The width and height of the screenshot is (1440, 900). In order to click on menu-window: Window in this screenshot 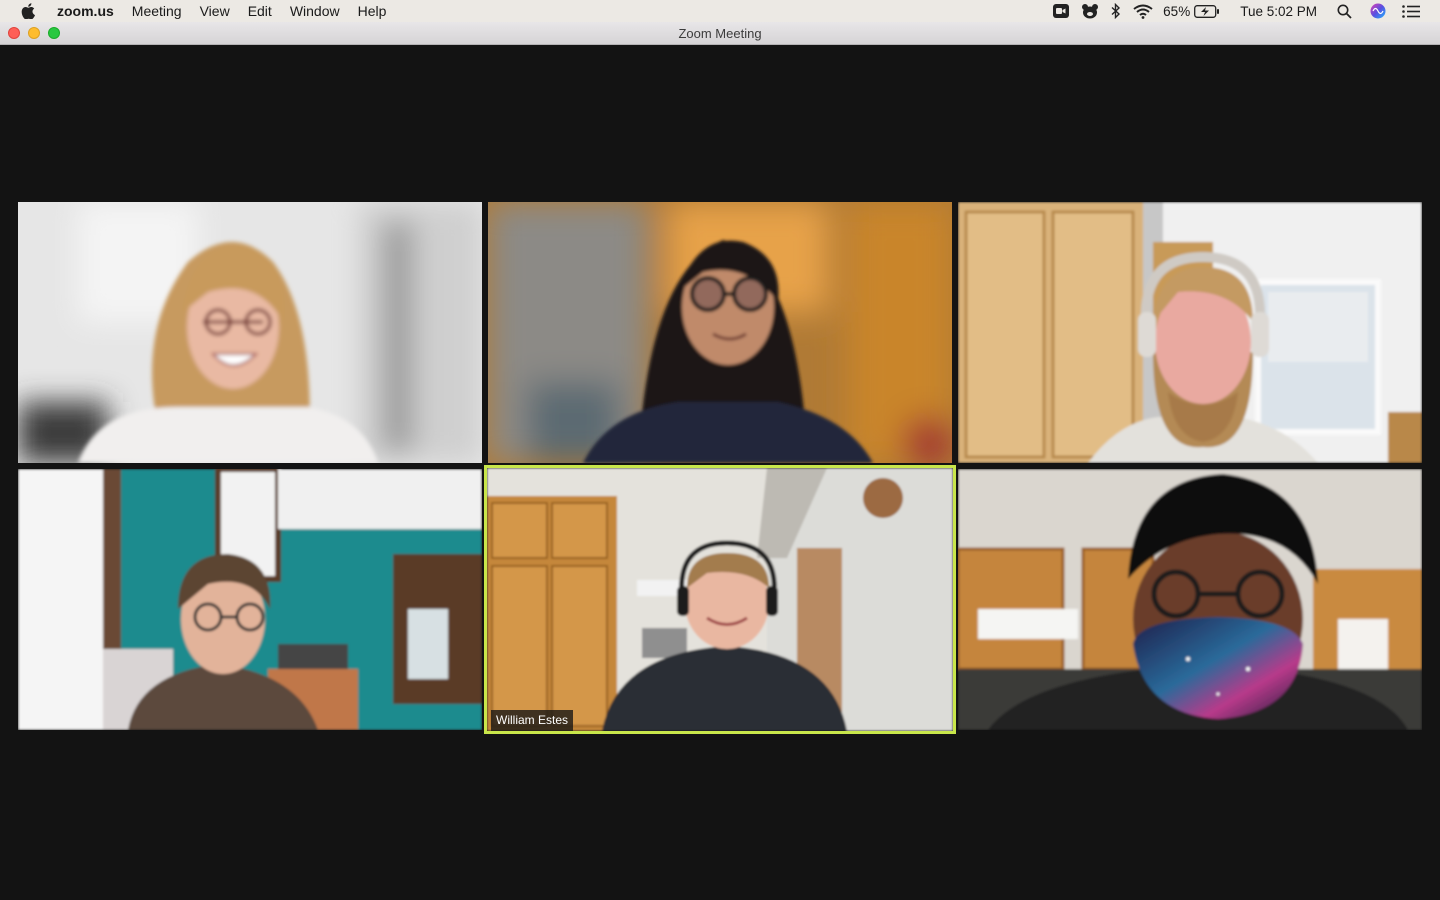, I will do `click(315, 11)`.